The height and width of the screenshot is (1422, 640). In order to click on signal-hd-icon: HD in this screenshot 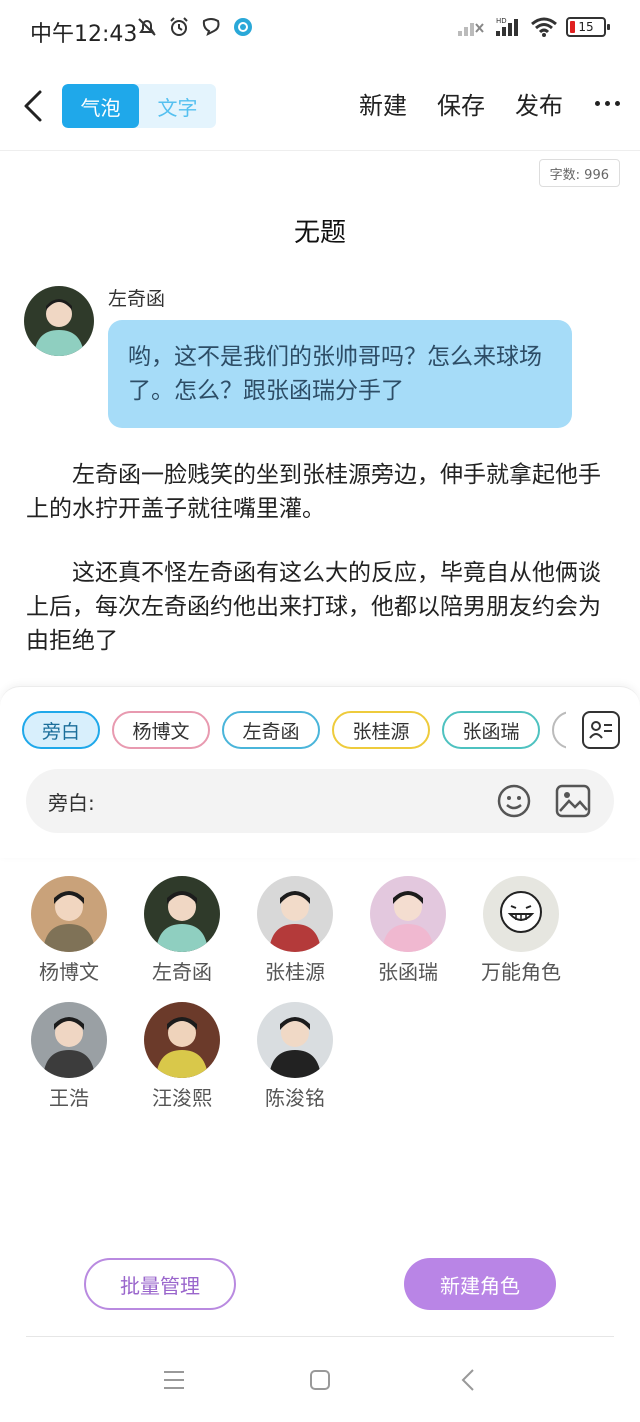, I will do `click(507, 26)`.